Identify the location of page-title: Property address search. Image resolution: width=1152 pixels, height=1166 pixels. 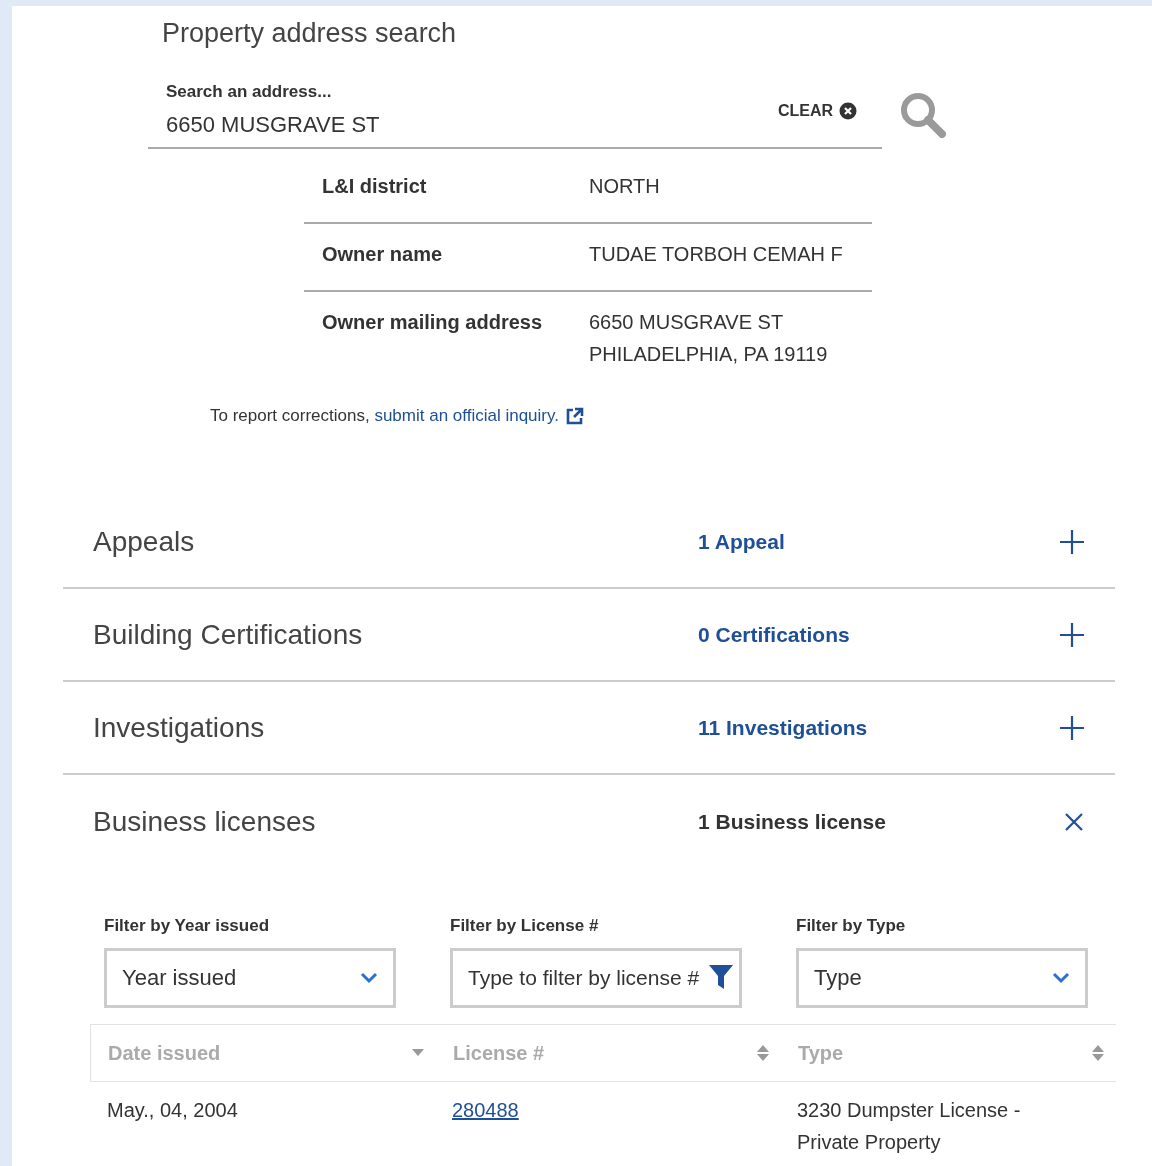
(309, 33).